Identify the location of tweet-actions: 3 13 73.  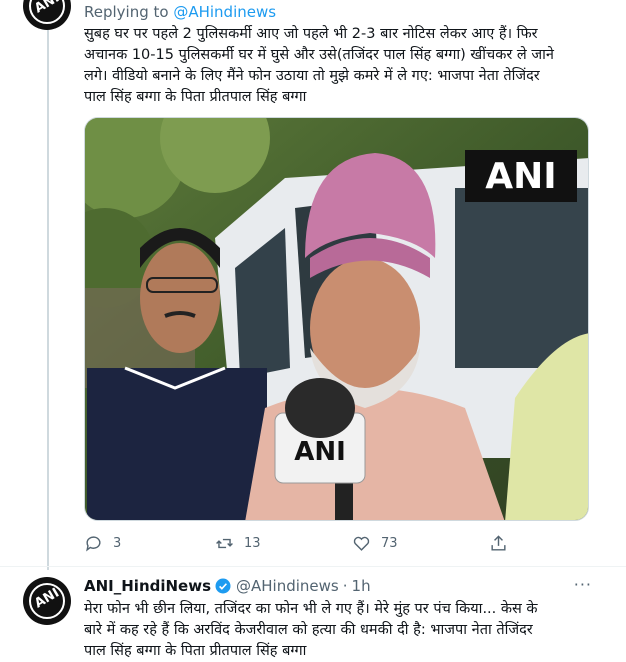
(309, 544).